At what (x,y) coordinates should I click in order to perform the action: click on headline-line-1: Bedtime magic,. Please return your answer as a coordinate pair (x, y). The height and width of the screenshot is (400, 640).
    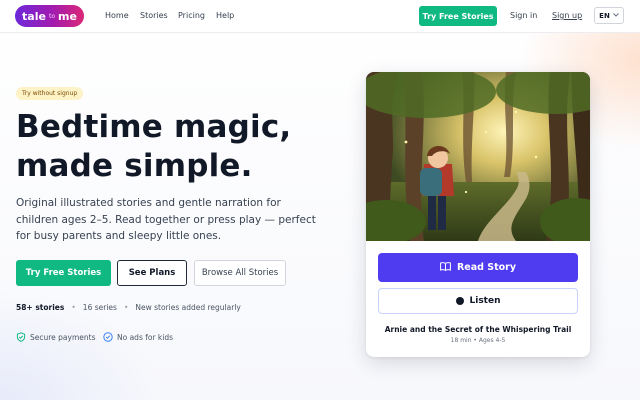
    Looking at the image, I should click on (154, 127).